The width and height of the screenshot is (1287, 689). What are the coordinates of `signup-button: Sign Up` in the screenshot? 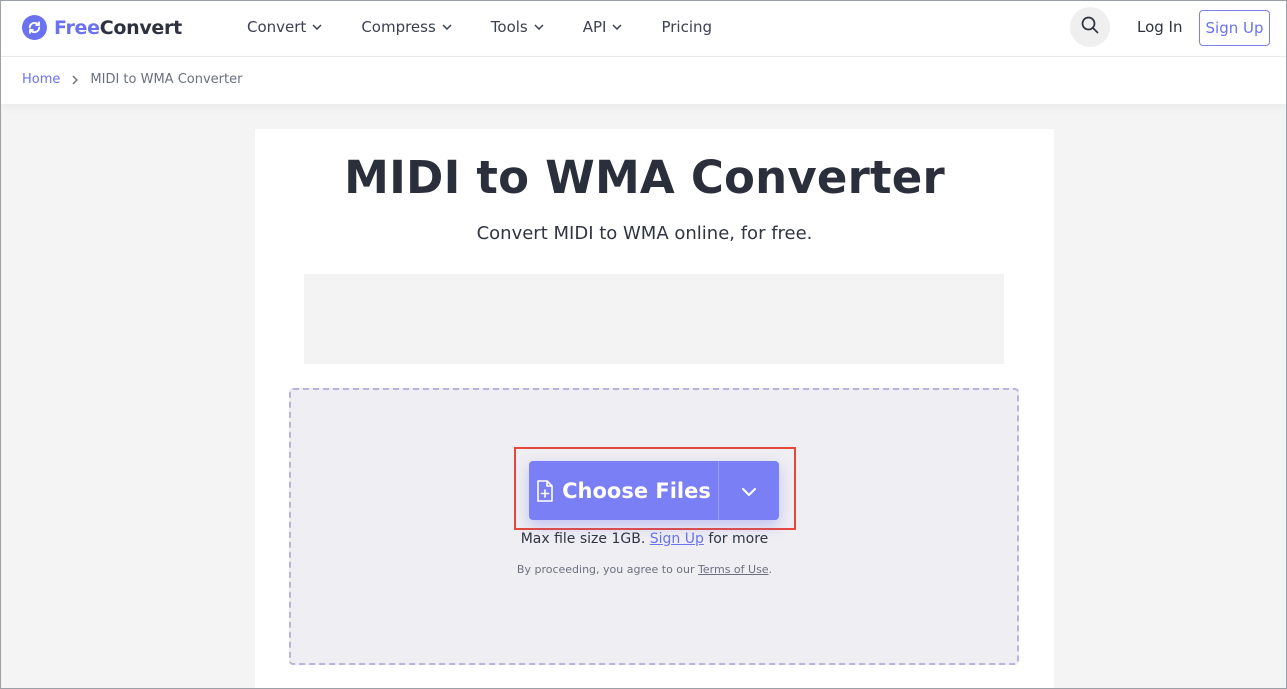 It's located at (1234, 28).